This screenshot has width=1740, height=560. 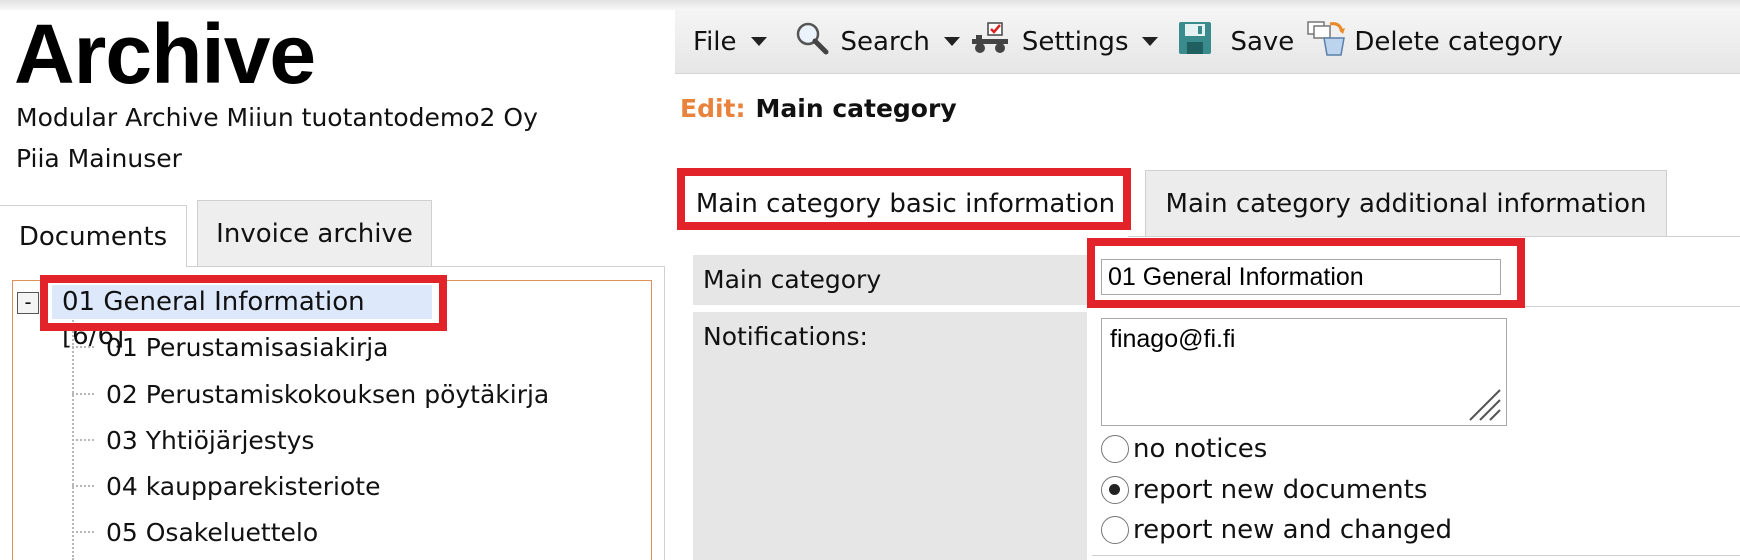 I want to click on notifications-label-text: Notifications:, so click(x=785, y=336).